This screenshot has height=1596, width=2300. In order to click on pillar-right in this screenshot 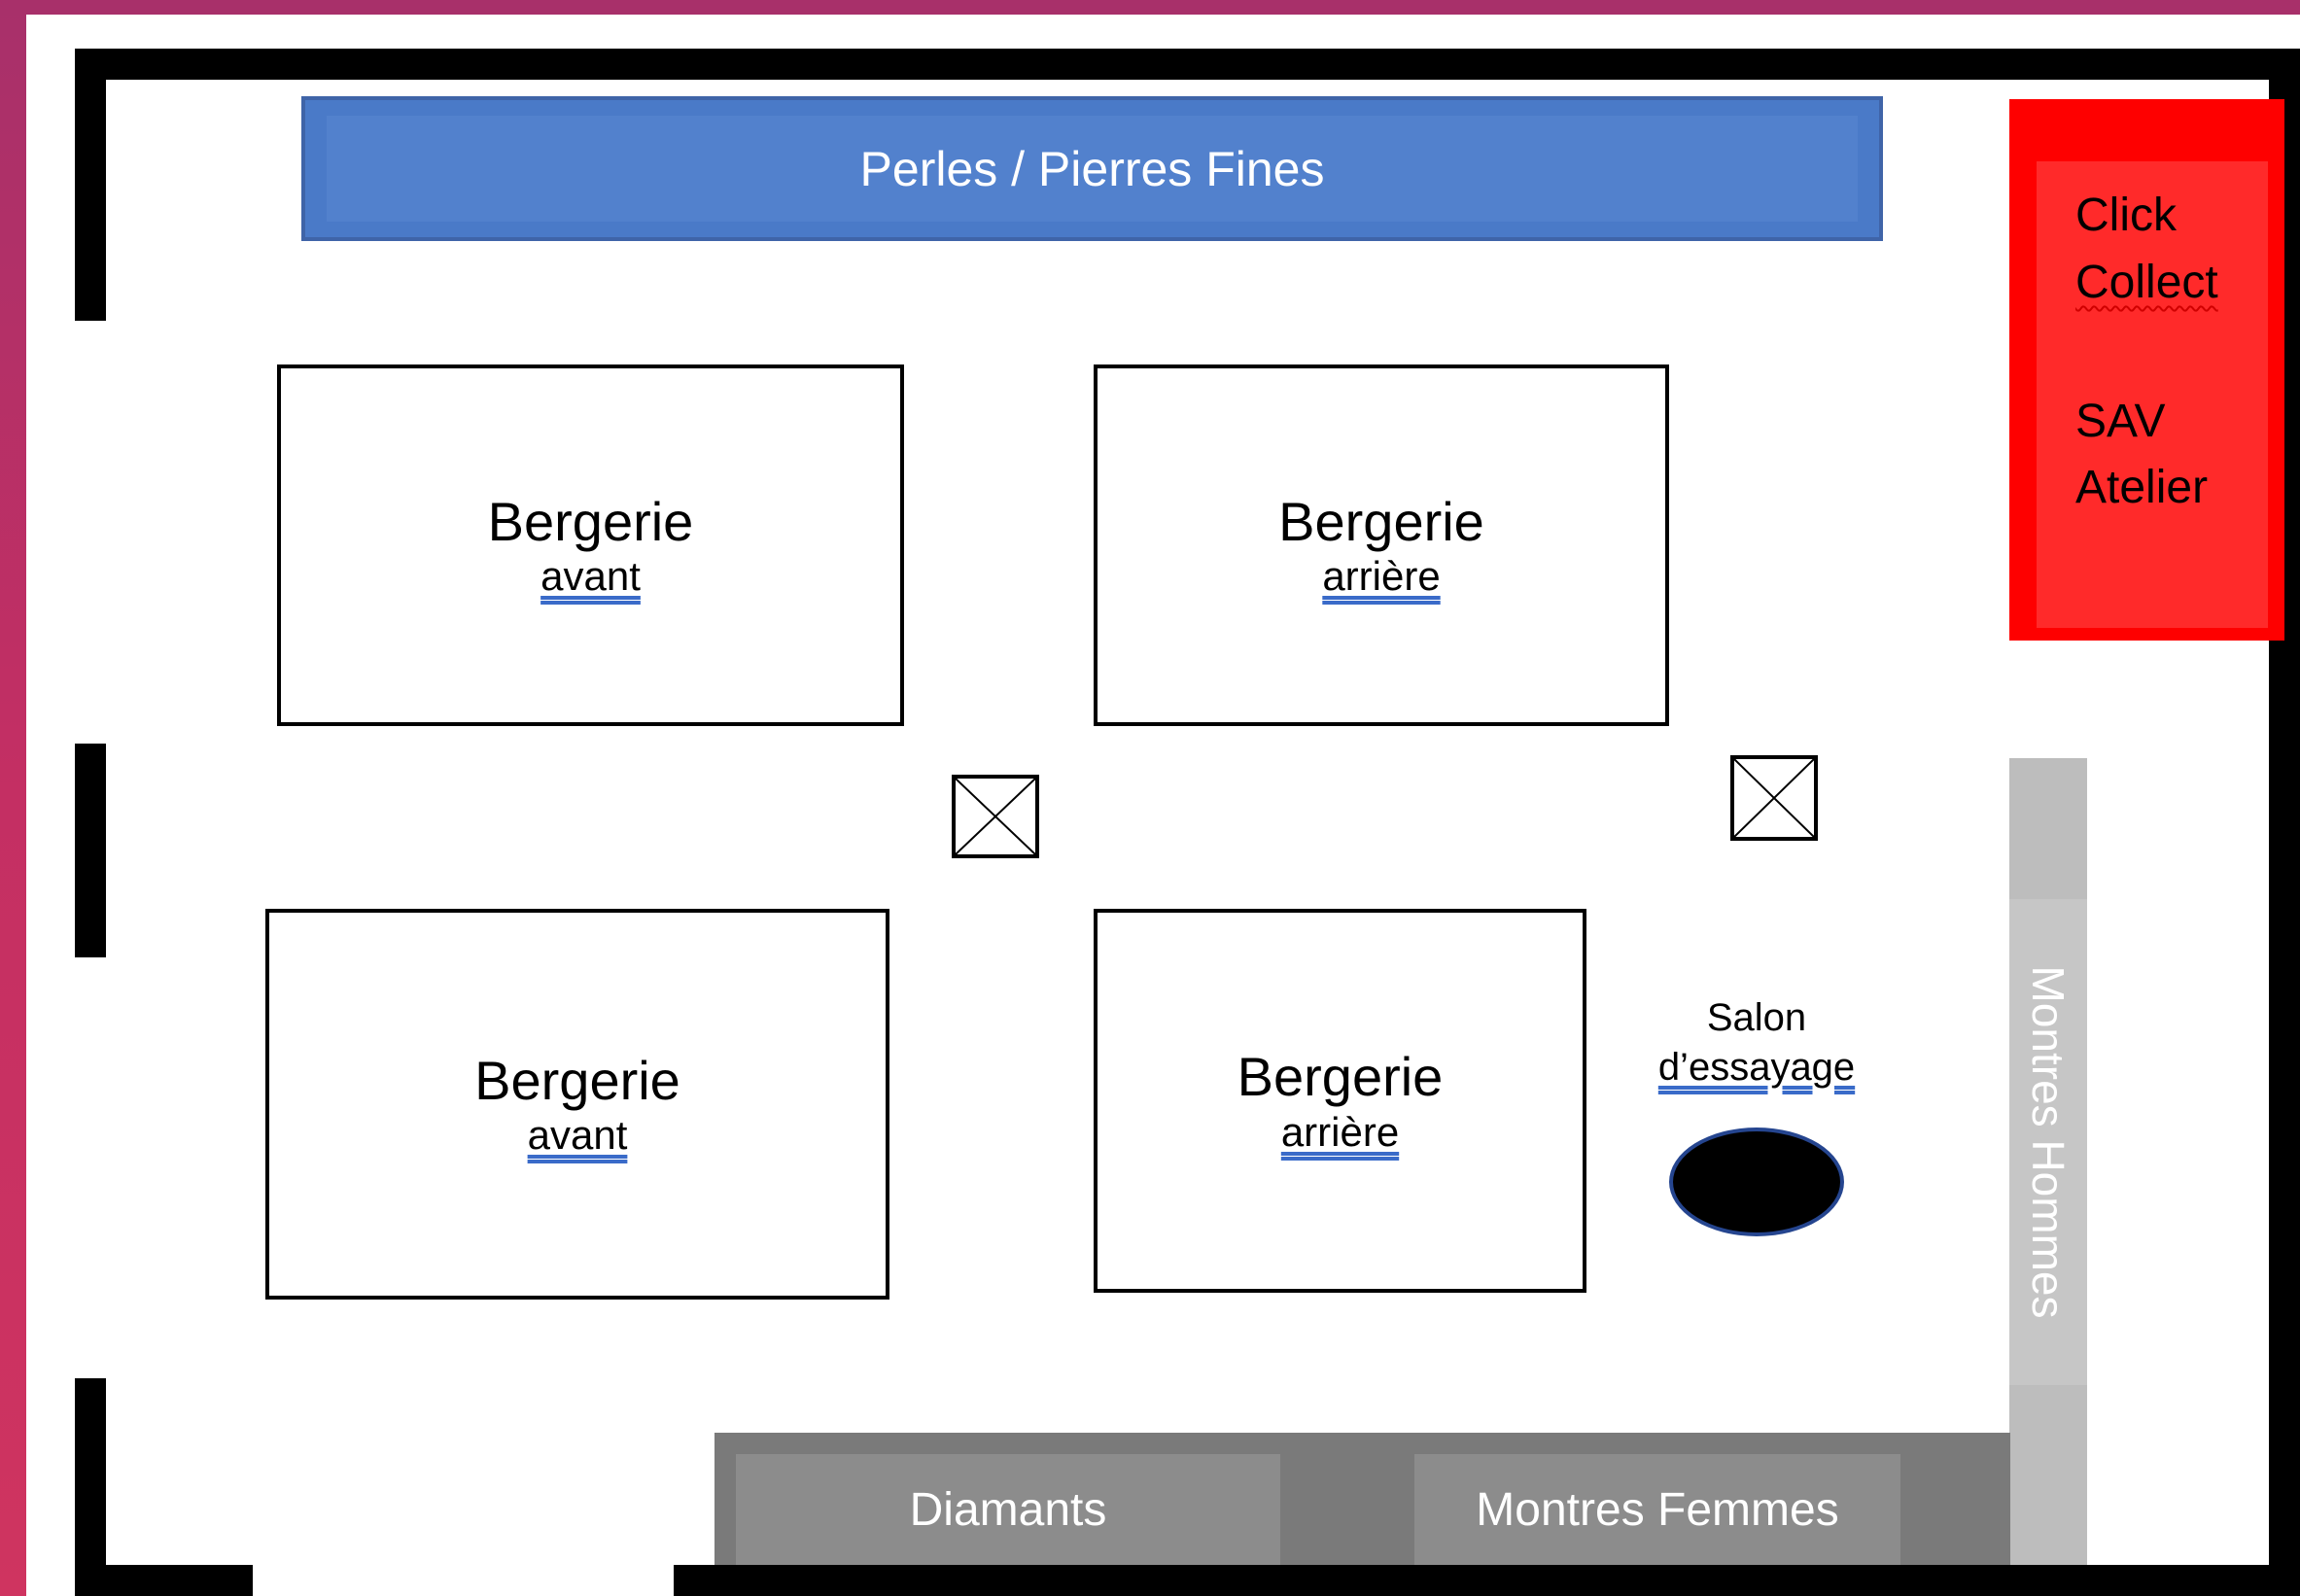, I will do `click(1774, 798)`.